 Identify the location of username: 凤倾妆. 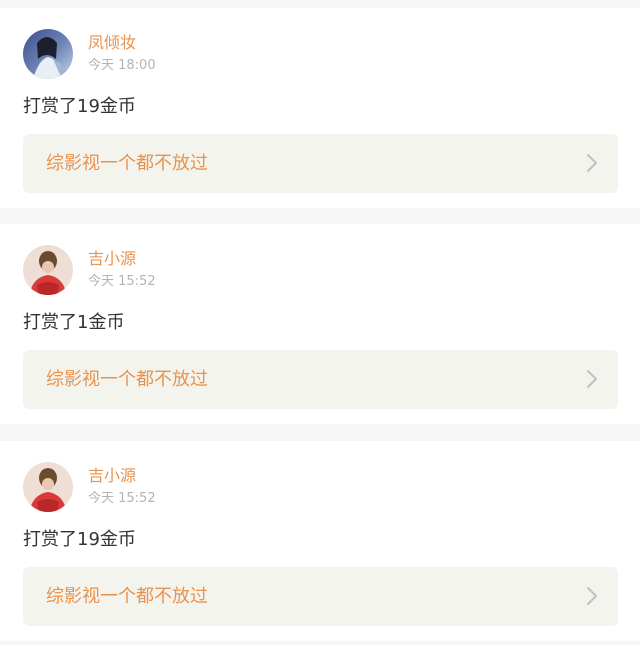
(112, 43).